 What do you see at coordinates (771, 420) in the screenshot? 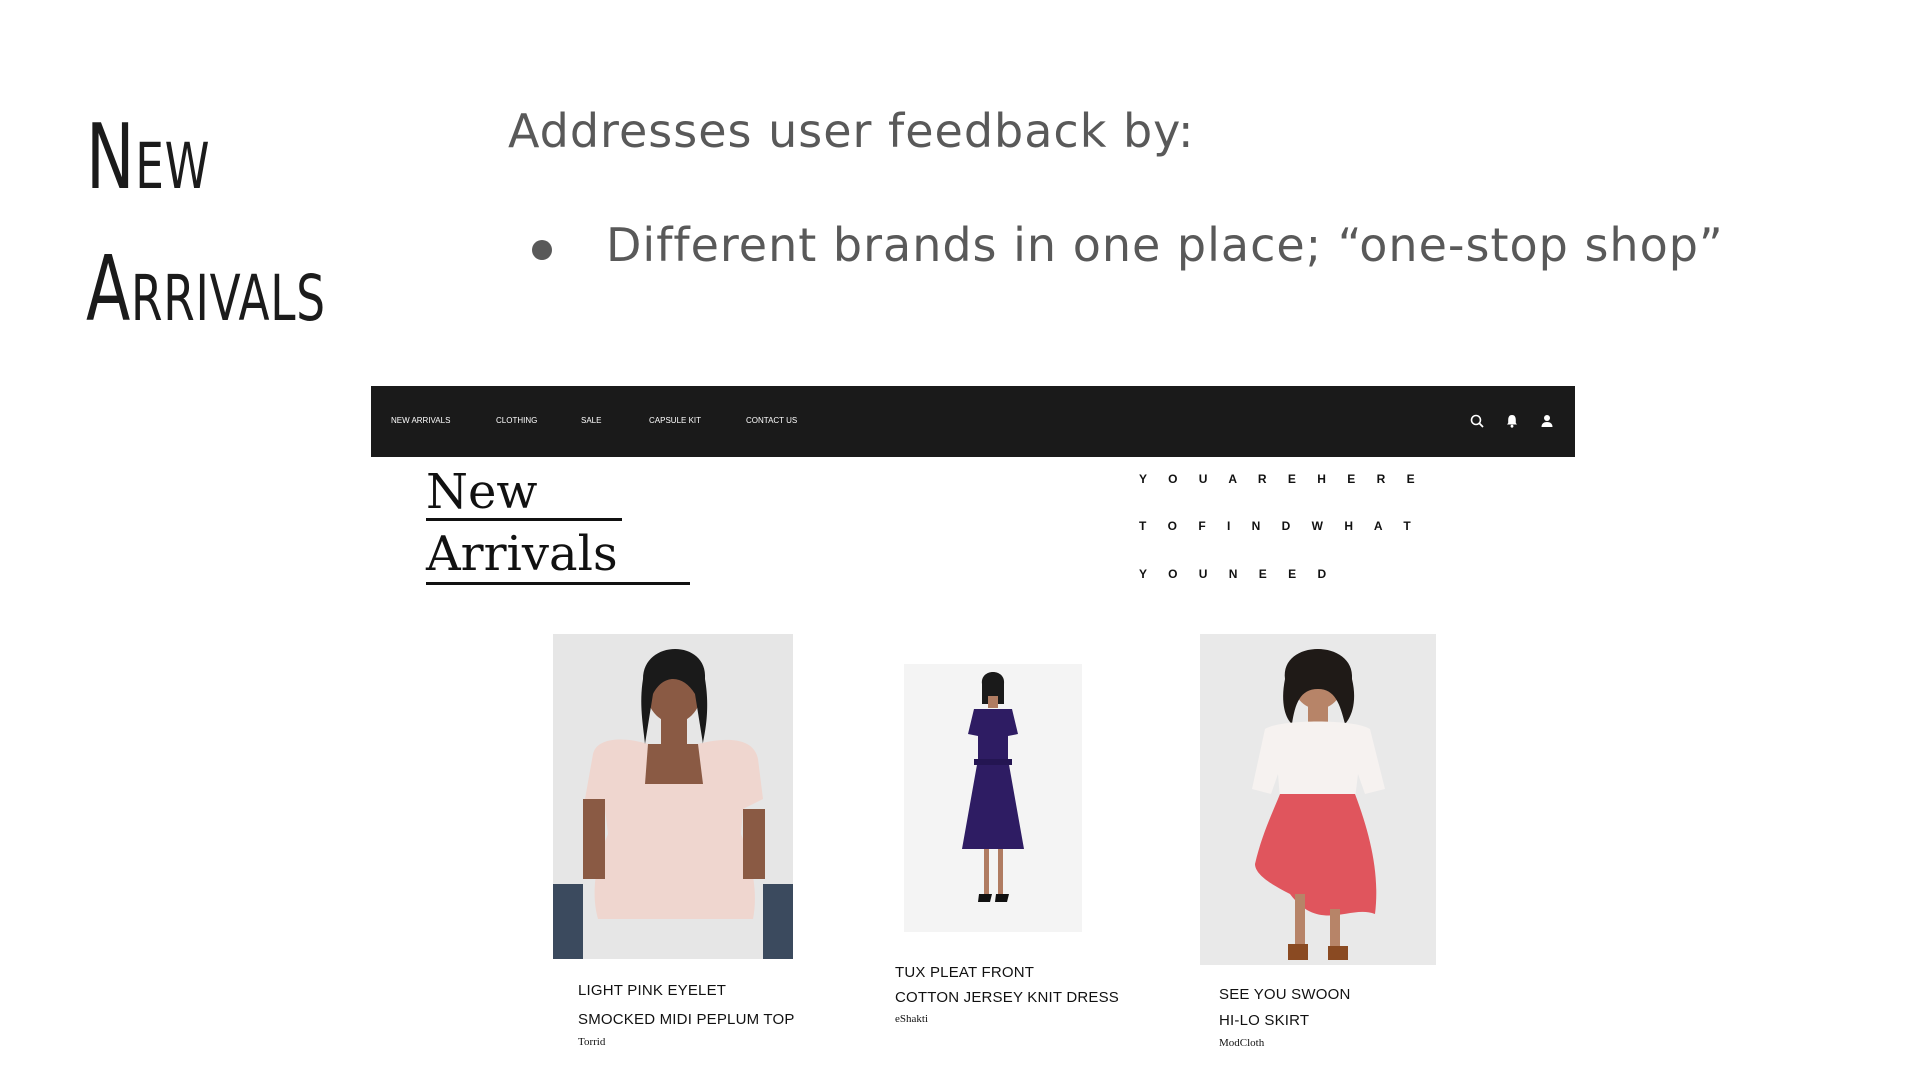
I see `nav-contact-us: CONTACT US` at bounding box center [771, 420].